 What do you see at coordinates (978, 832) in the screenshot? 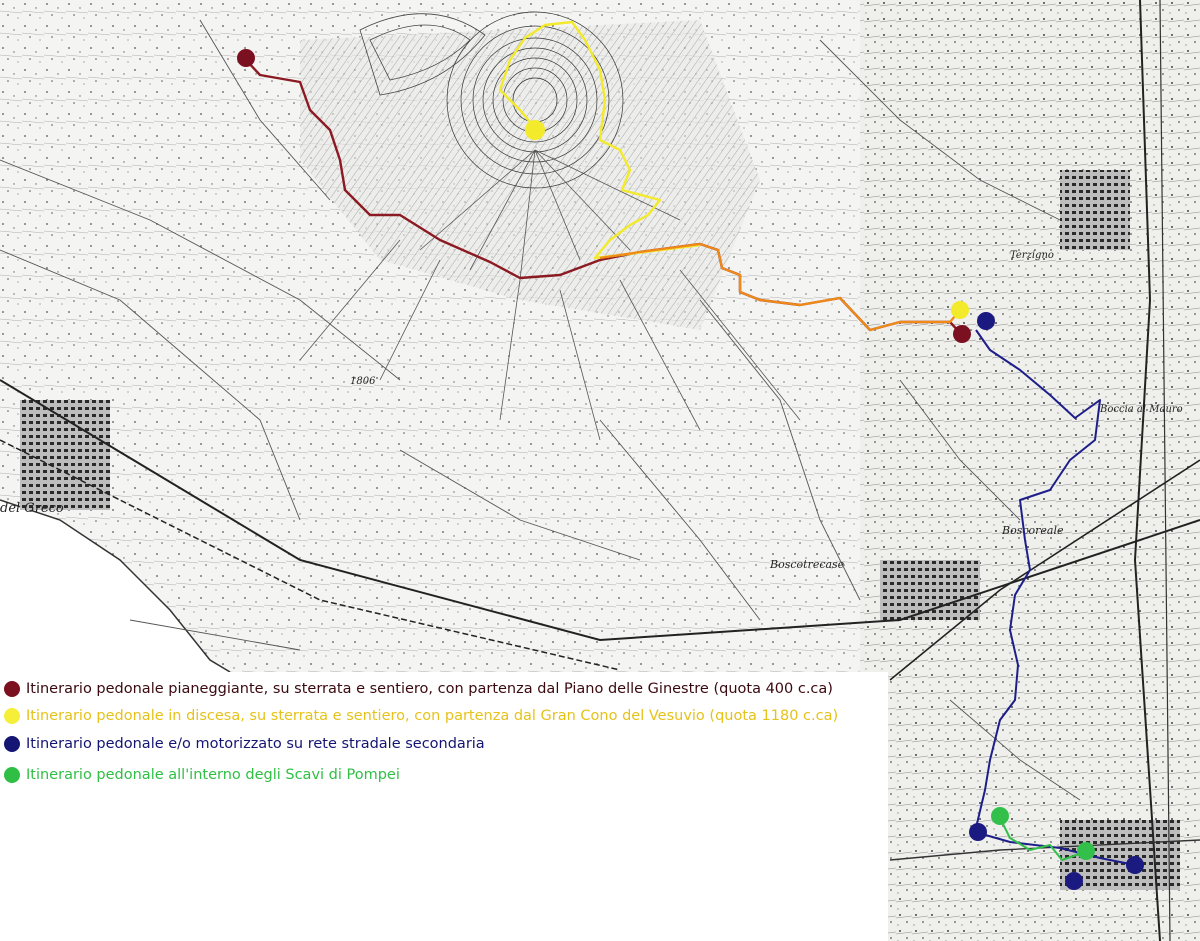
I see `marker-pompei-navy-west` at bounding box center [978, 832].